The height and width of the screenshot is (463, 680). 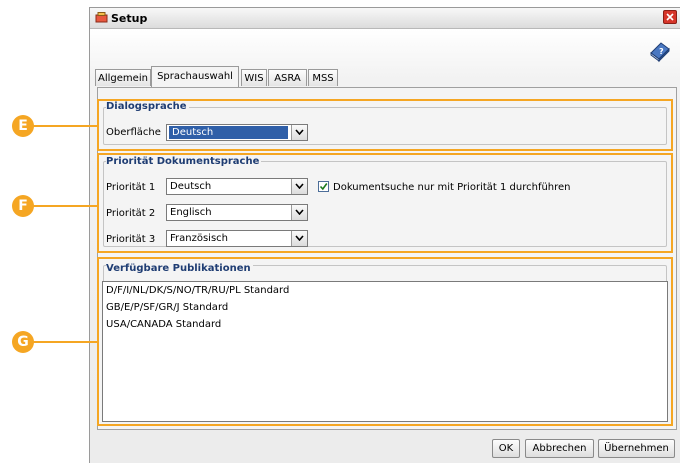 I want to click on checkmark-icon, so click(x=323, y=187).